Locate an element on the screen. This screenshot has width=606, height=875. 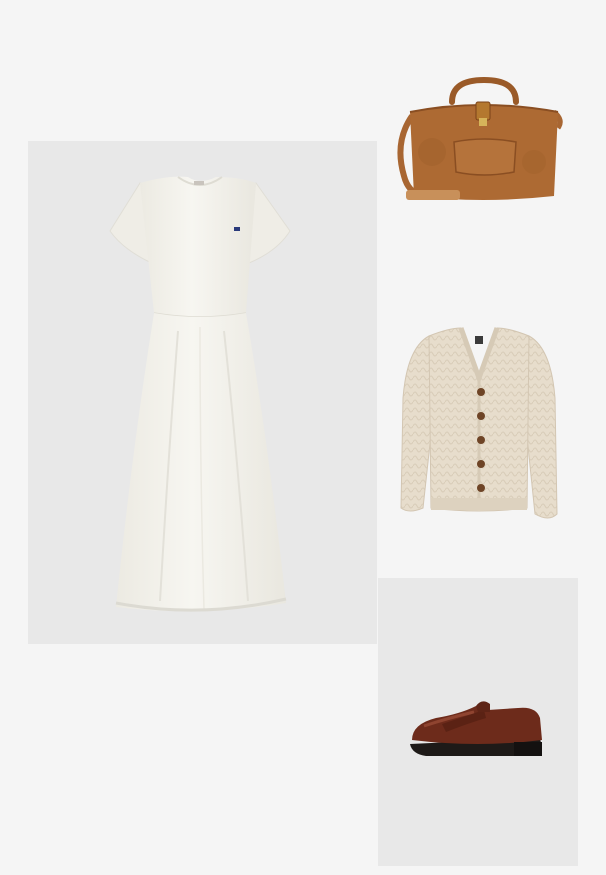
product-loafer-card is located at coordinates (478, 722).